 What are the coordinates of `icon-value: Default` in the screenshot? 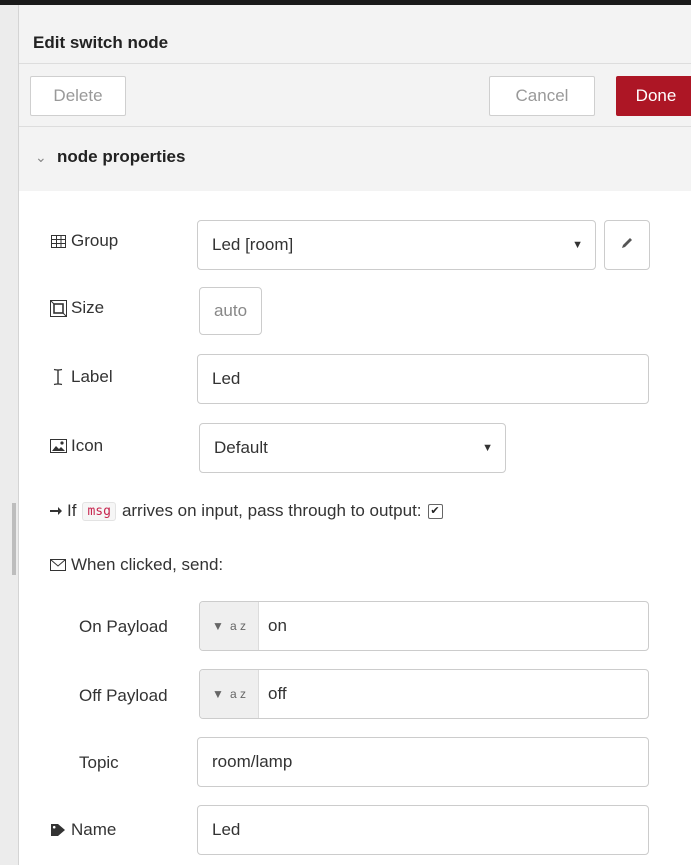 It's located at (241, 447).